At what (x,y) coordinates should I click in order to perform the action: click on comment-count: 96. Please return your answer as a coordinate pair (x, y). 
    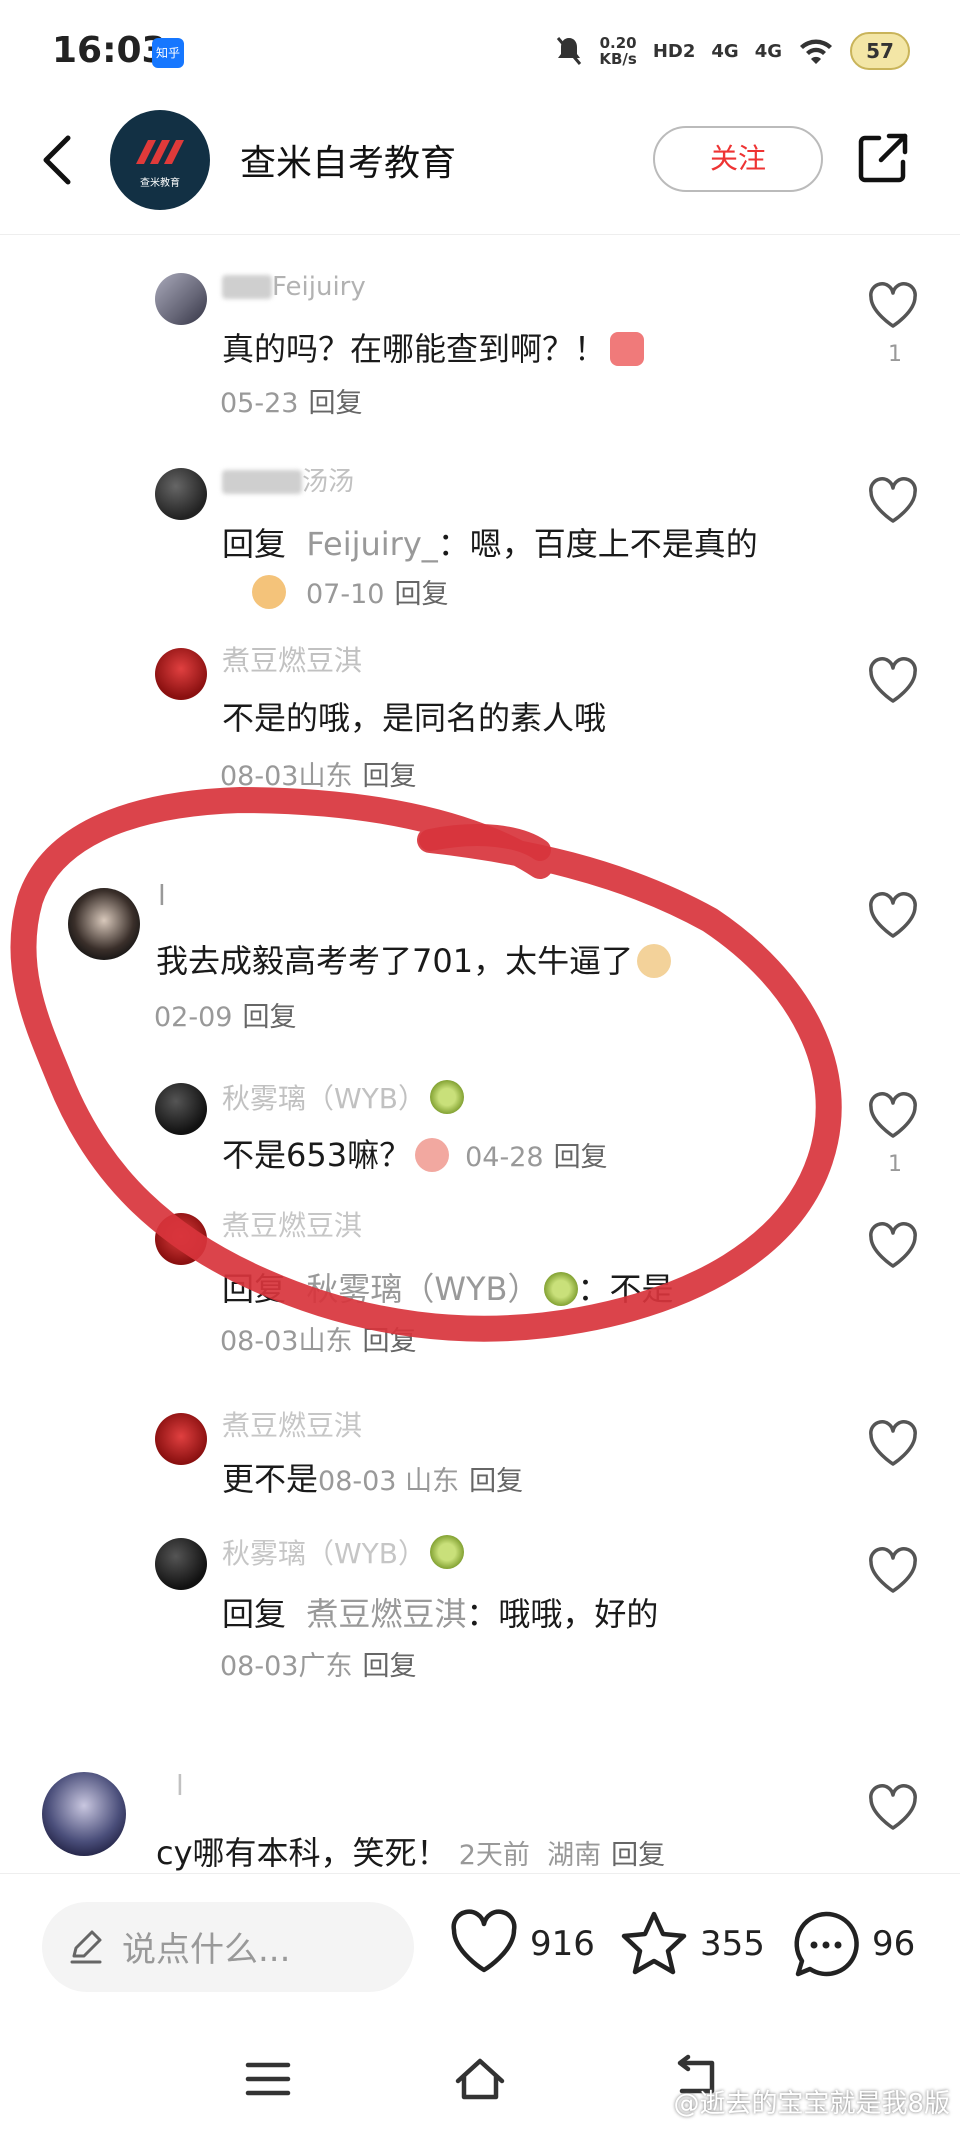
    Looking at the image, I should click on (894, 1944).